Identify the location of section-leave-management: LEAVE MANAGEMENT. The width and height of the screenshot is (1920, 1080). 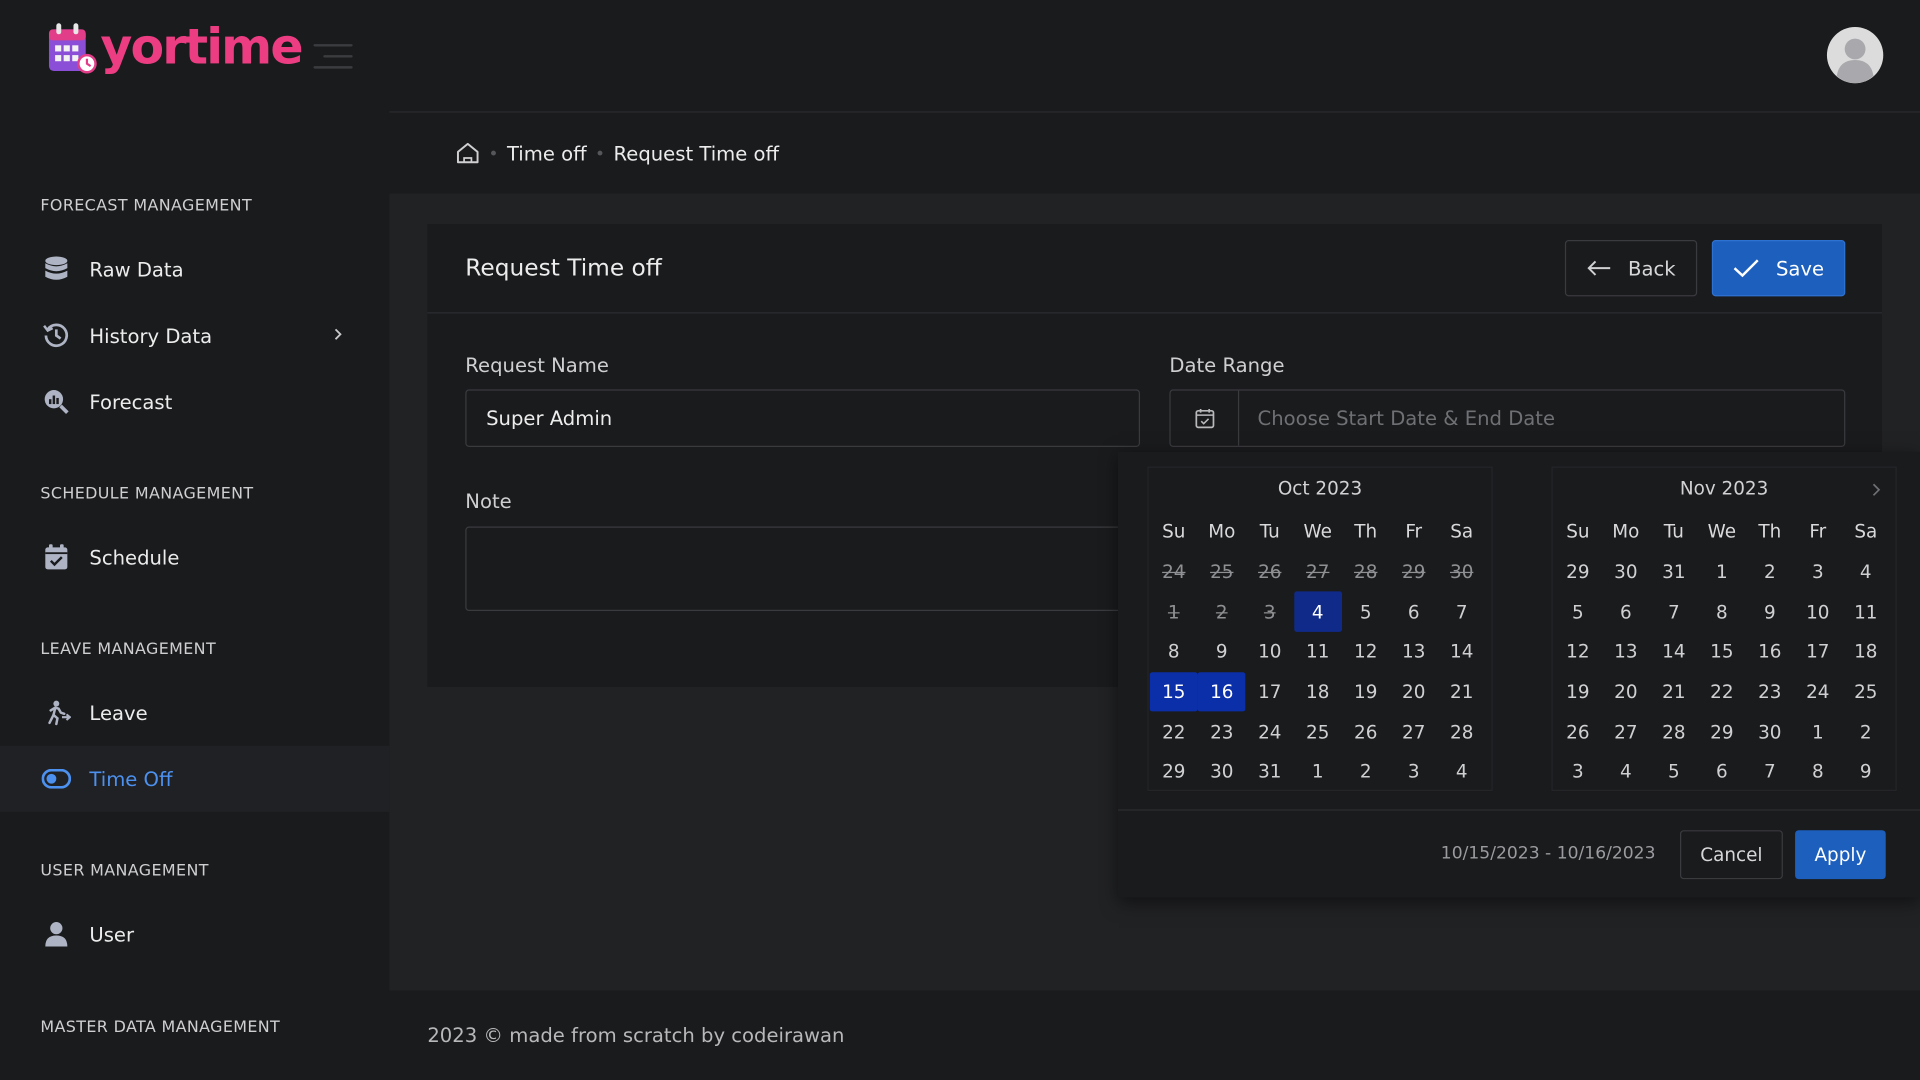
(128, 649).